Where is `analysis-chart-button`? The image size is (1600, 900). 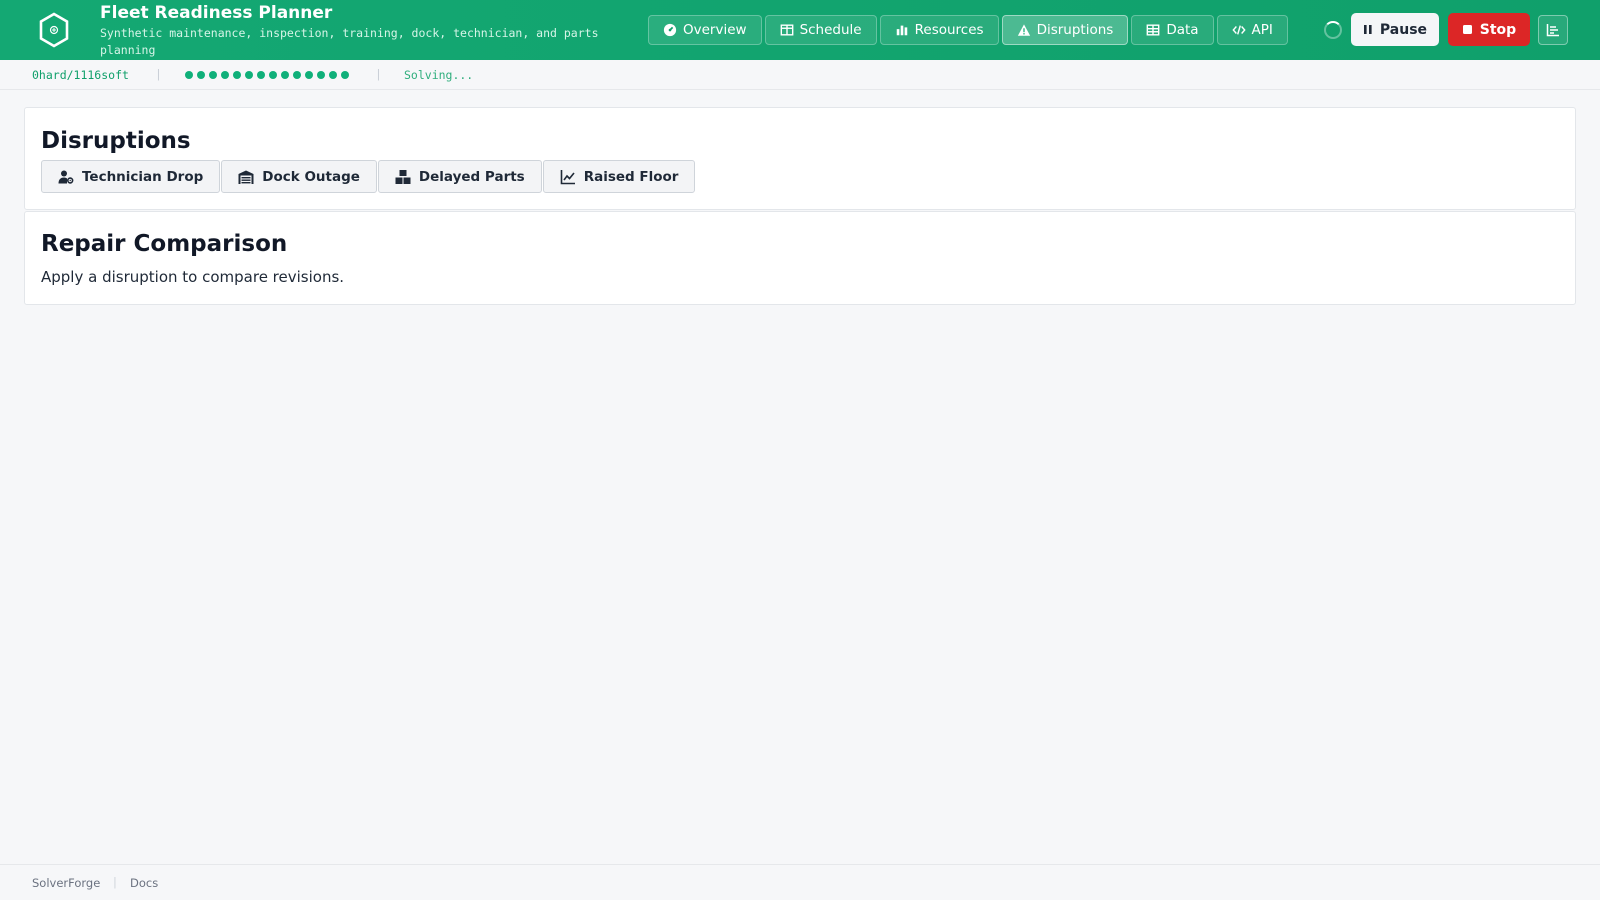
analysis-chart-button is located at coordinates (1553, 30).